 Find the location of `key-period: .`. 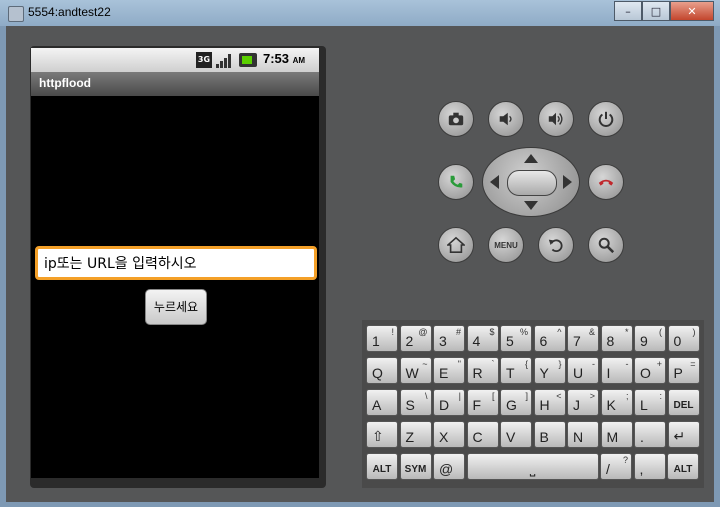

key-period: . is located at coordinates (650, 434).